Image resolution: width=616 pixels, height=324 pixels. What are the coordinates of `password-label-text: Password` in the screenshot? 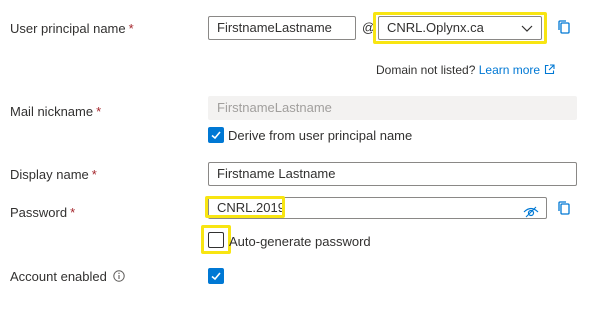 It's located at (39, 212).